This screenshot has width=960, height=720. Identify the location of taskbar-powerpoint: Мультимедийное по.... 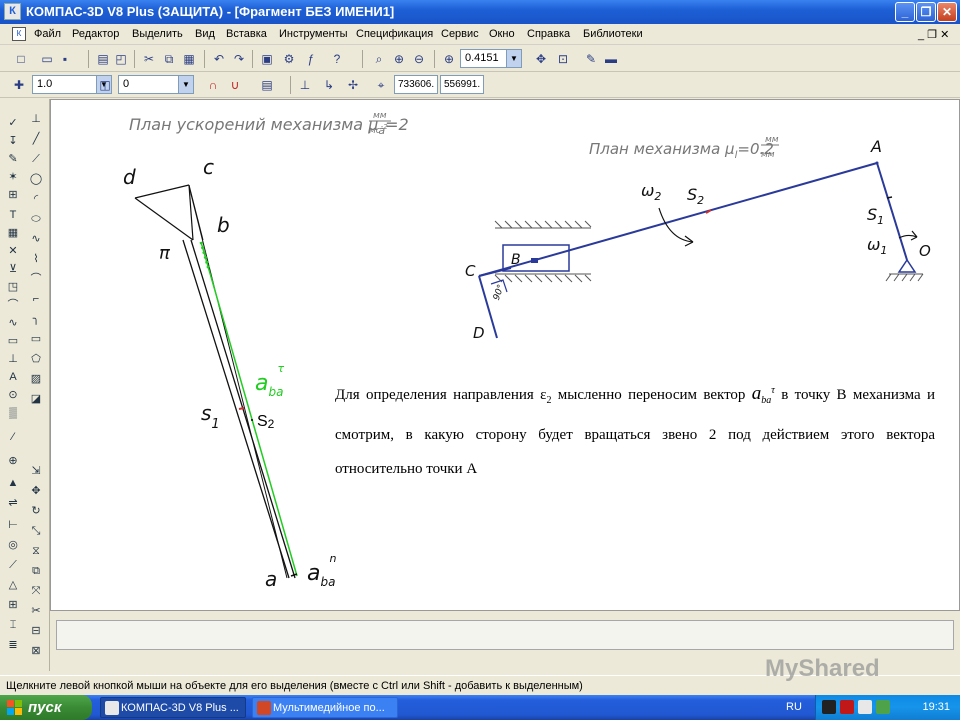
(325, 707).